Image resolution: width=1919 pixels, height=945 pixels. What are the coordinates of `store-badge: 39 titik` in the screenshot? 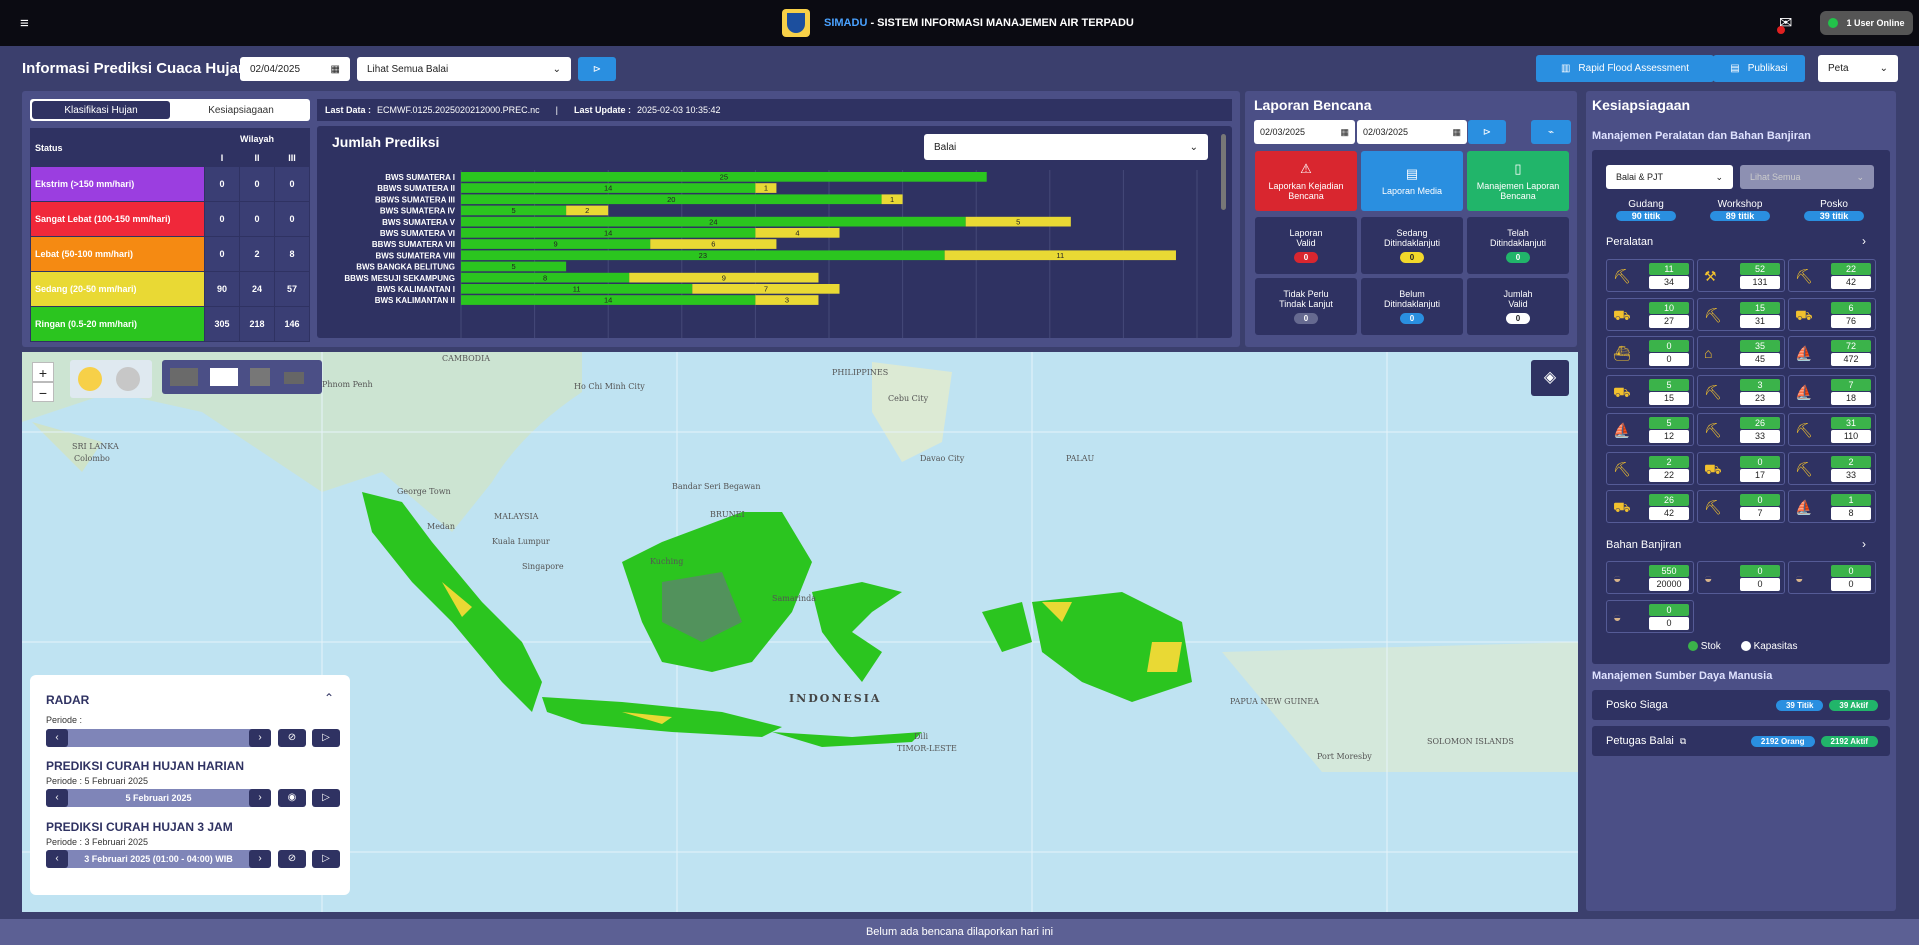 It's located at (1834, 216).